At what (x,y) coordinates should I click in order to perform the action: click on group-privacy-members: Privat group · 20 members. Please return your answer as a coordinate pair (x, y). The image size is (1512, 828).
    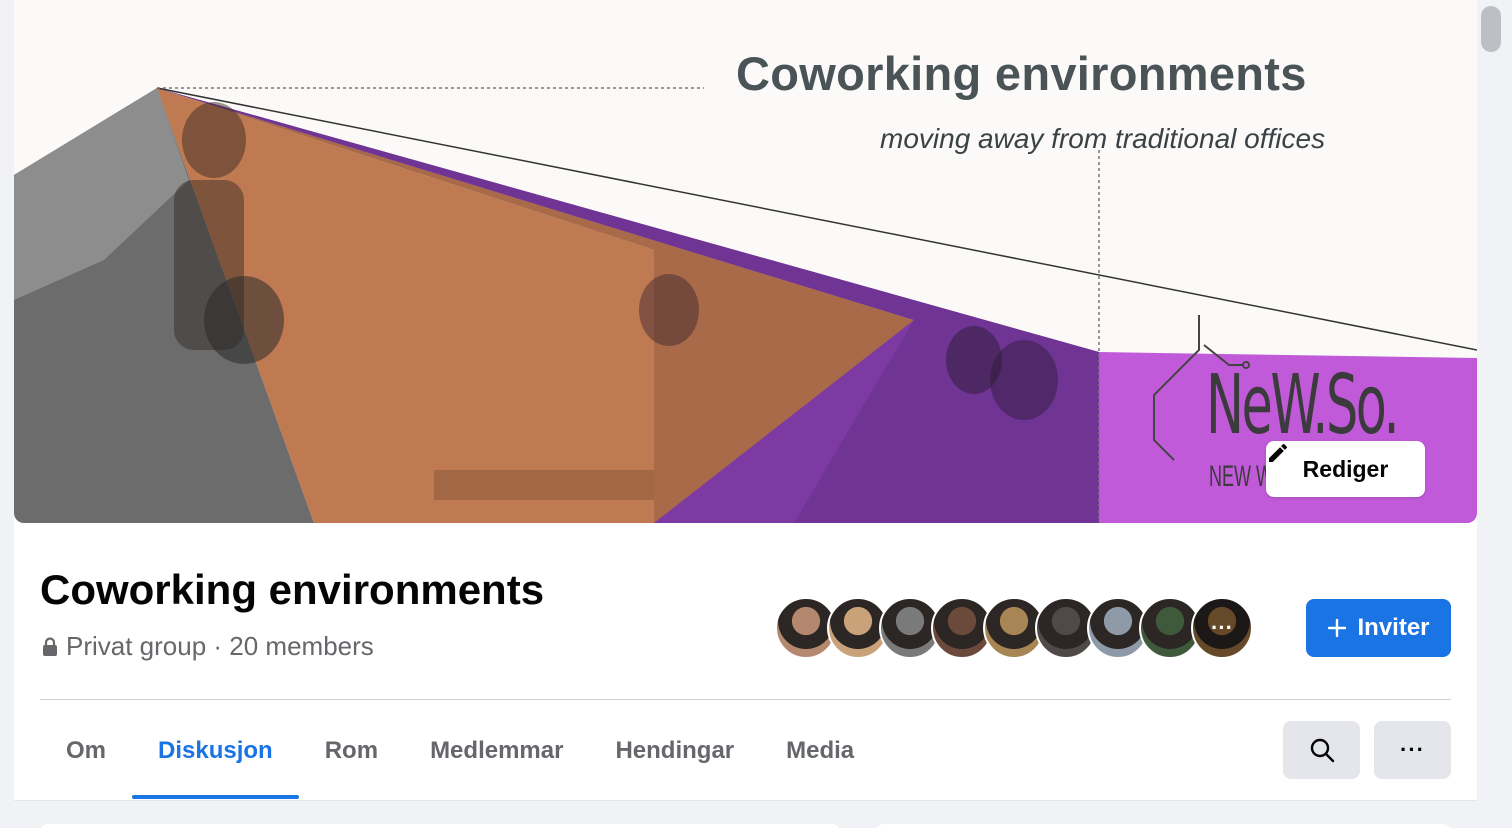
    Looking at the image, I should click on (220, 646).